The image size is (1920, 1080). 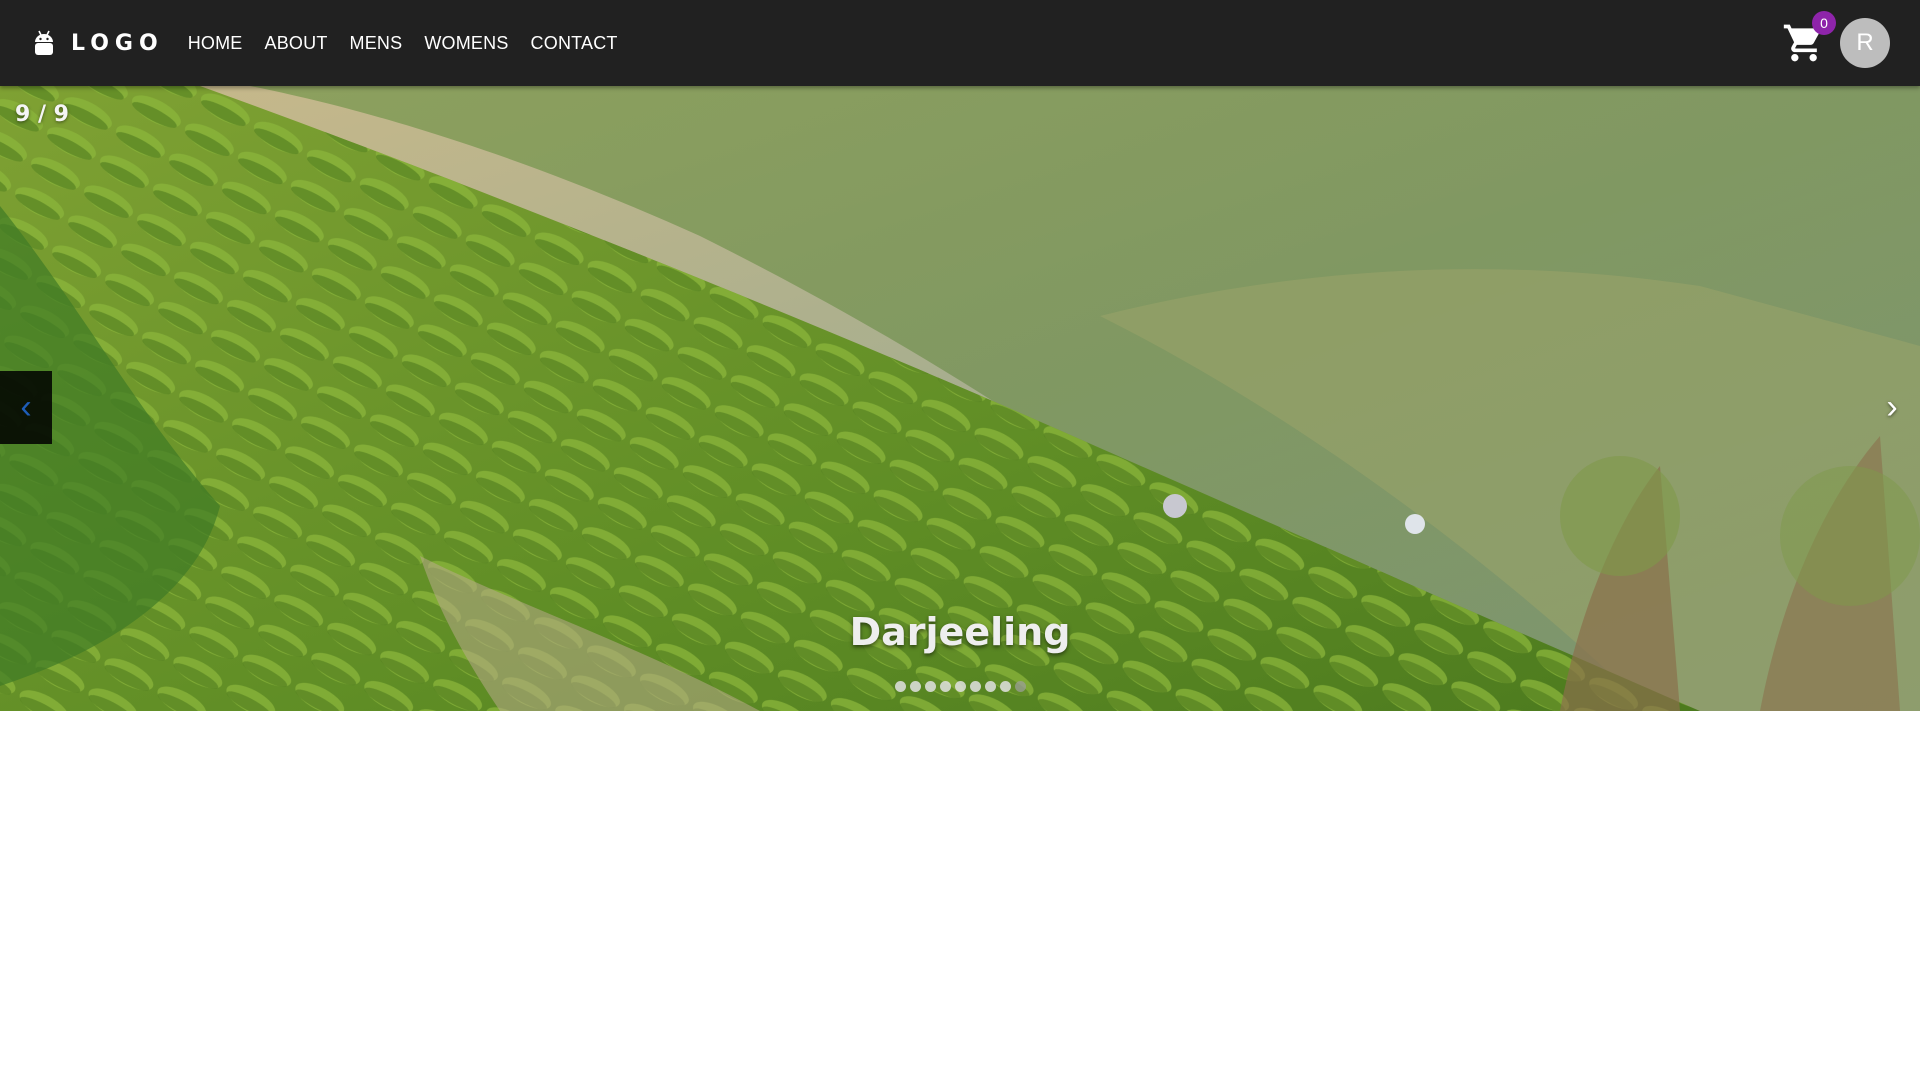 What do you see at coordinates (296, 43) in the screenshot?
I see `nav-link-about: ABOUT` at bounding box center [296, 43].